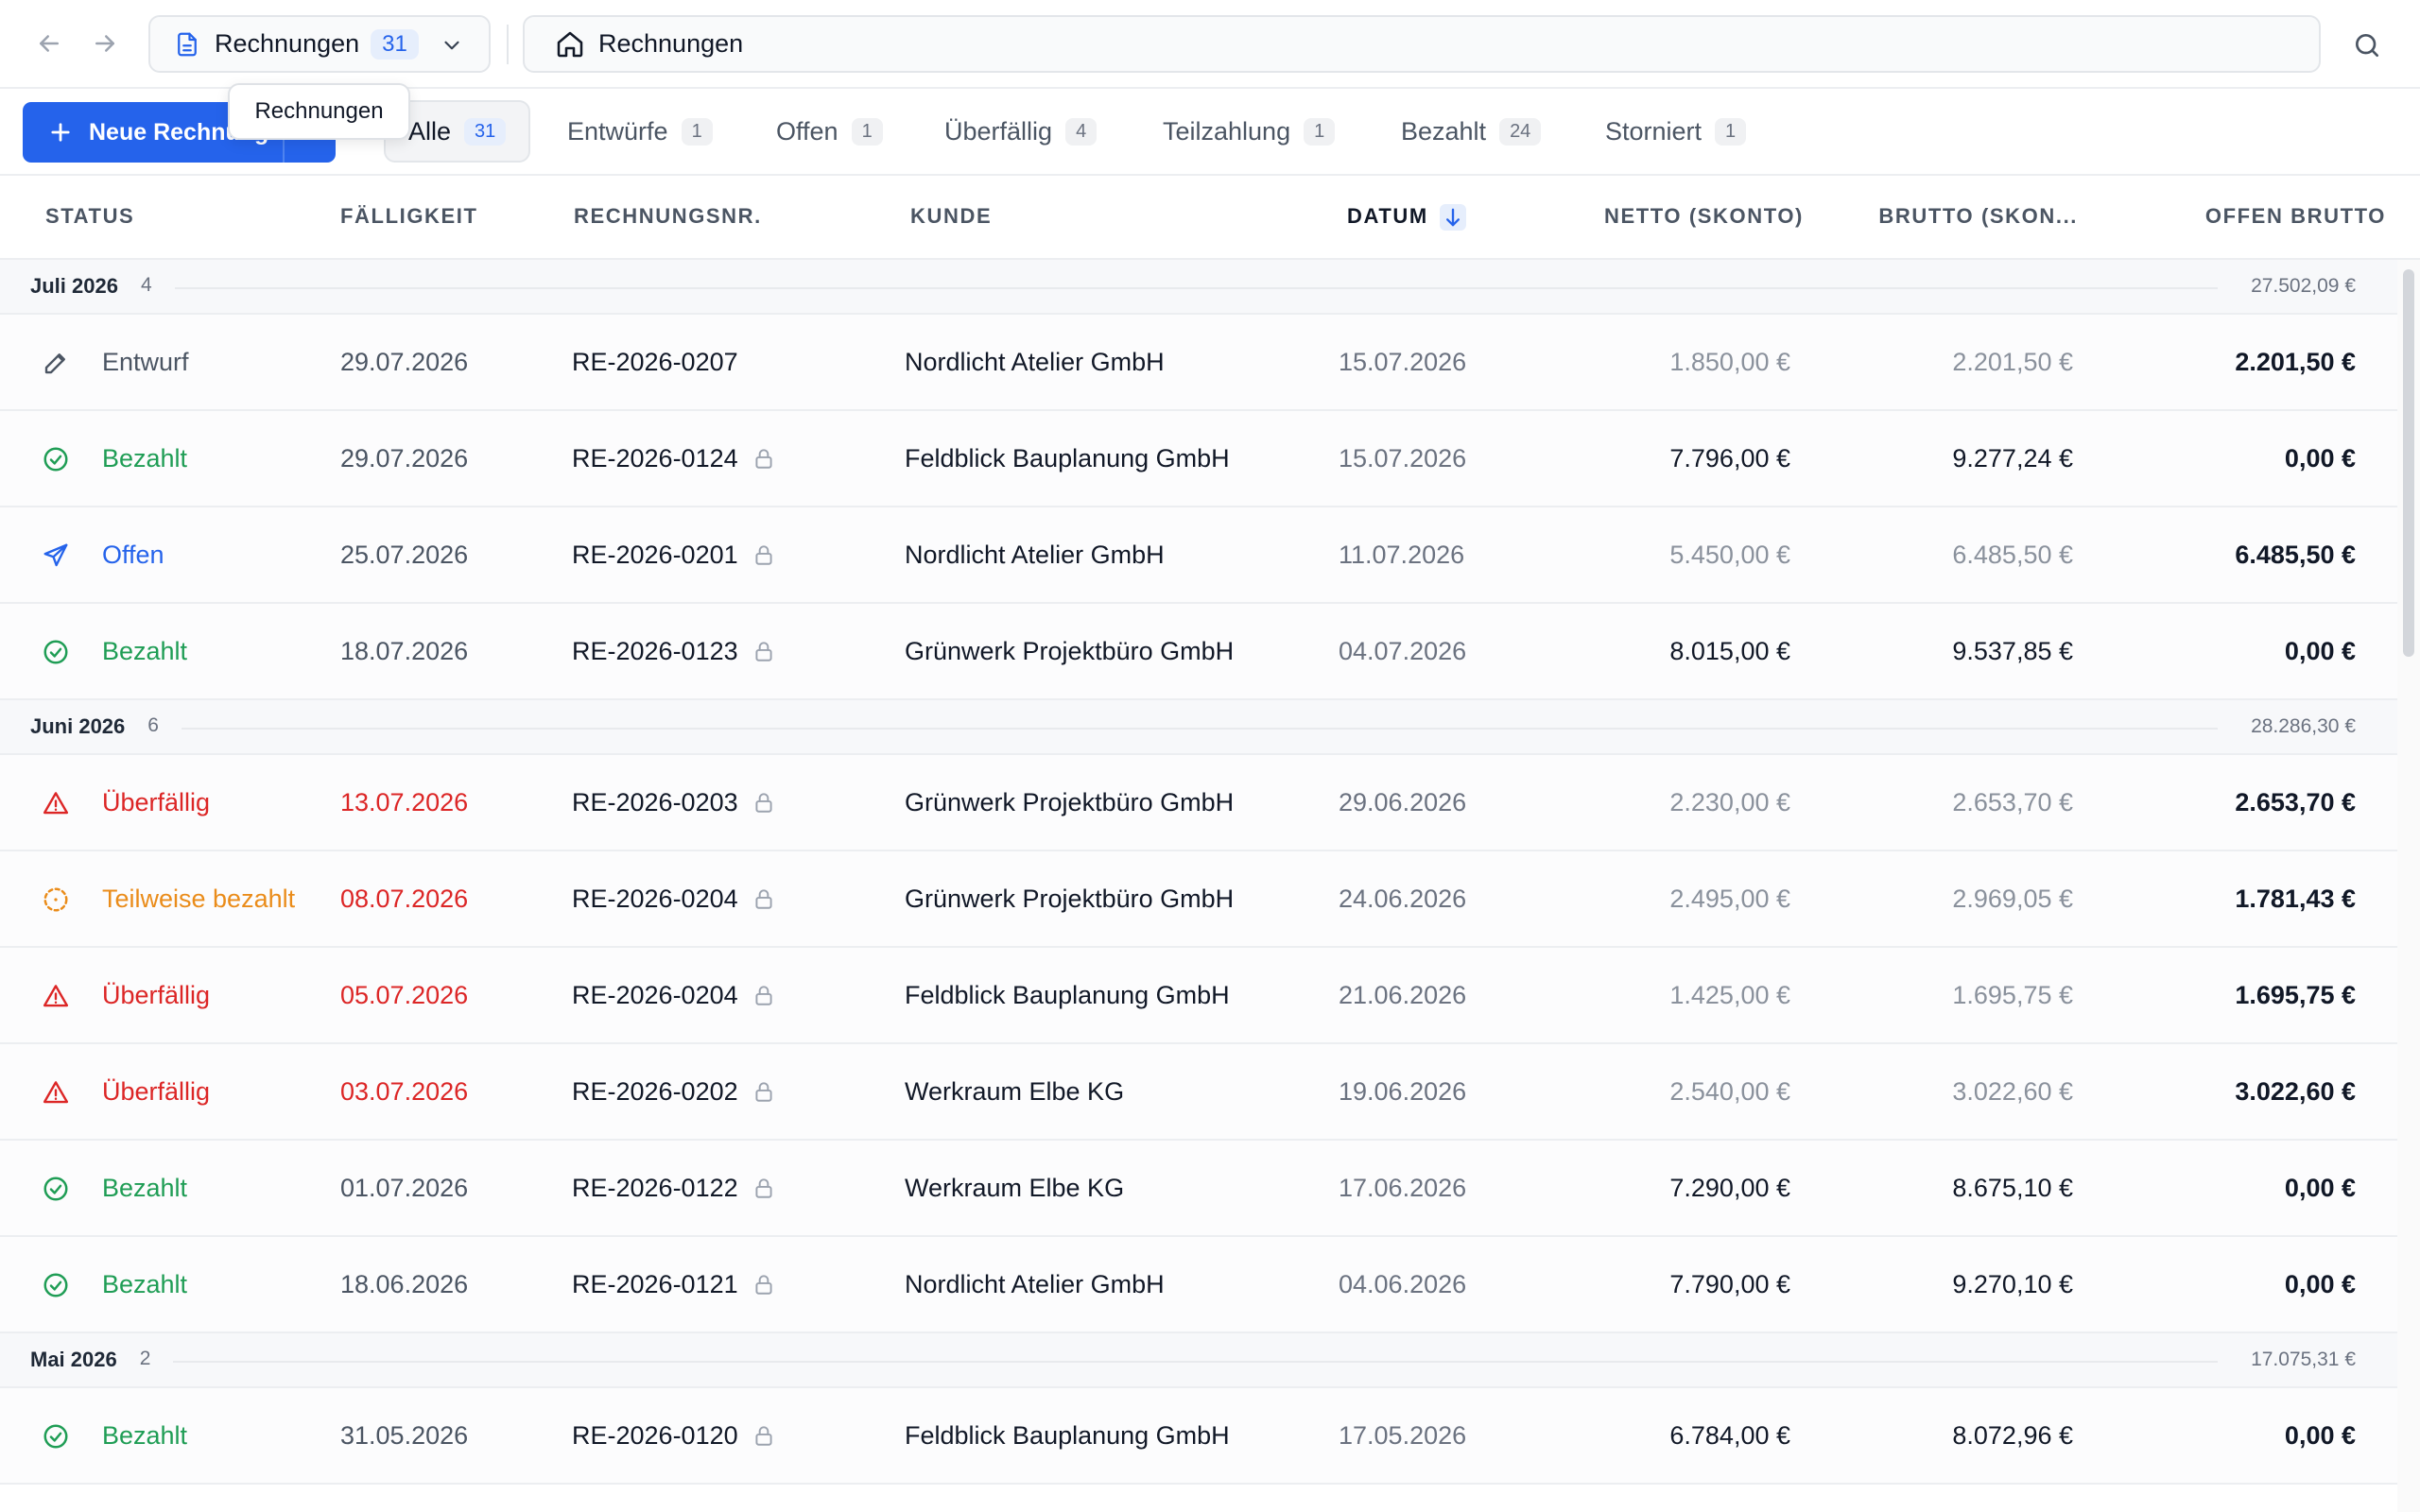  Describe the element at coordinates (78, 726) in the screenshot. I see `group-title: Juni 2026` at that location.